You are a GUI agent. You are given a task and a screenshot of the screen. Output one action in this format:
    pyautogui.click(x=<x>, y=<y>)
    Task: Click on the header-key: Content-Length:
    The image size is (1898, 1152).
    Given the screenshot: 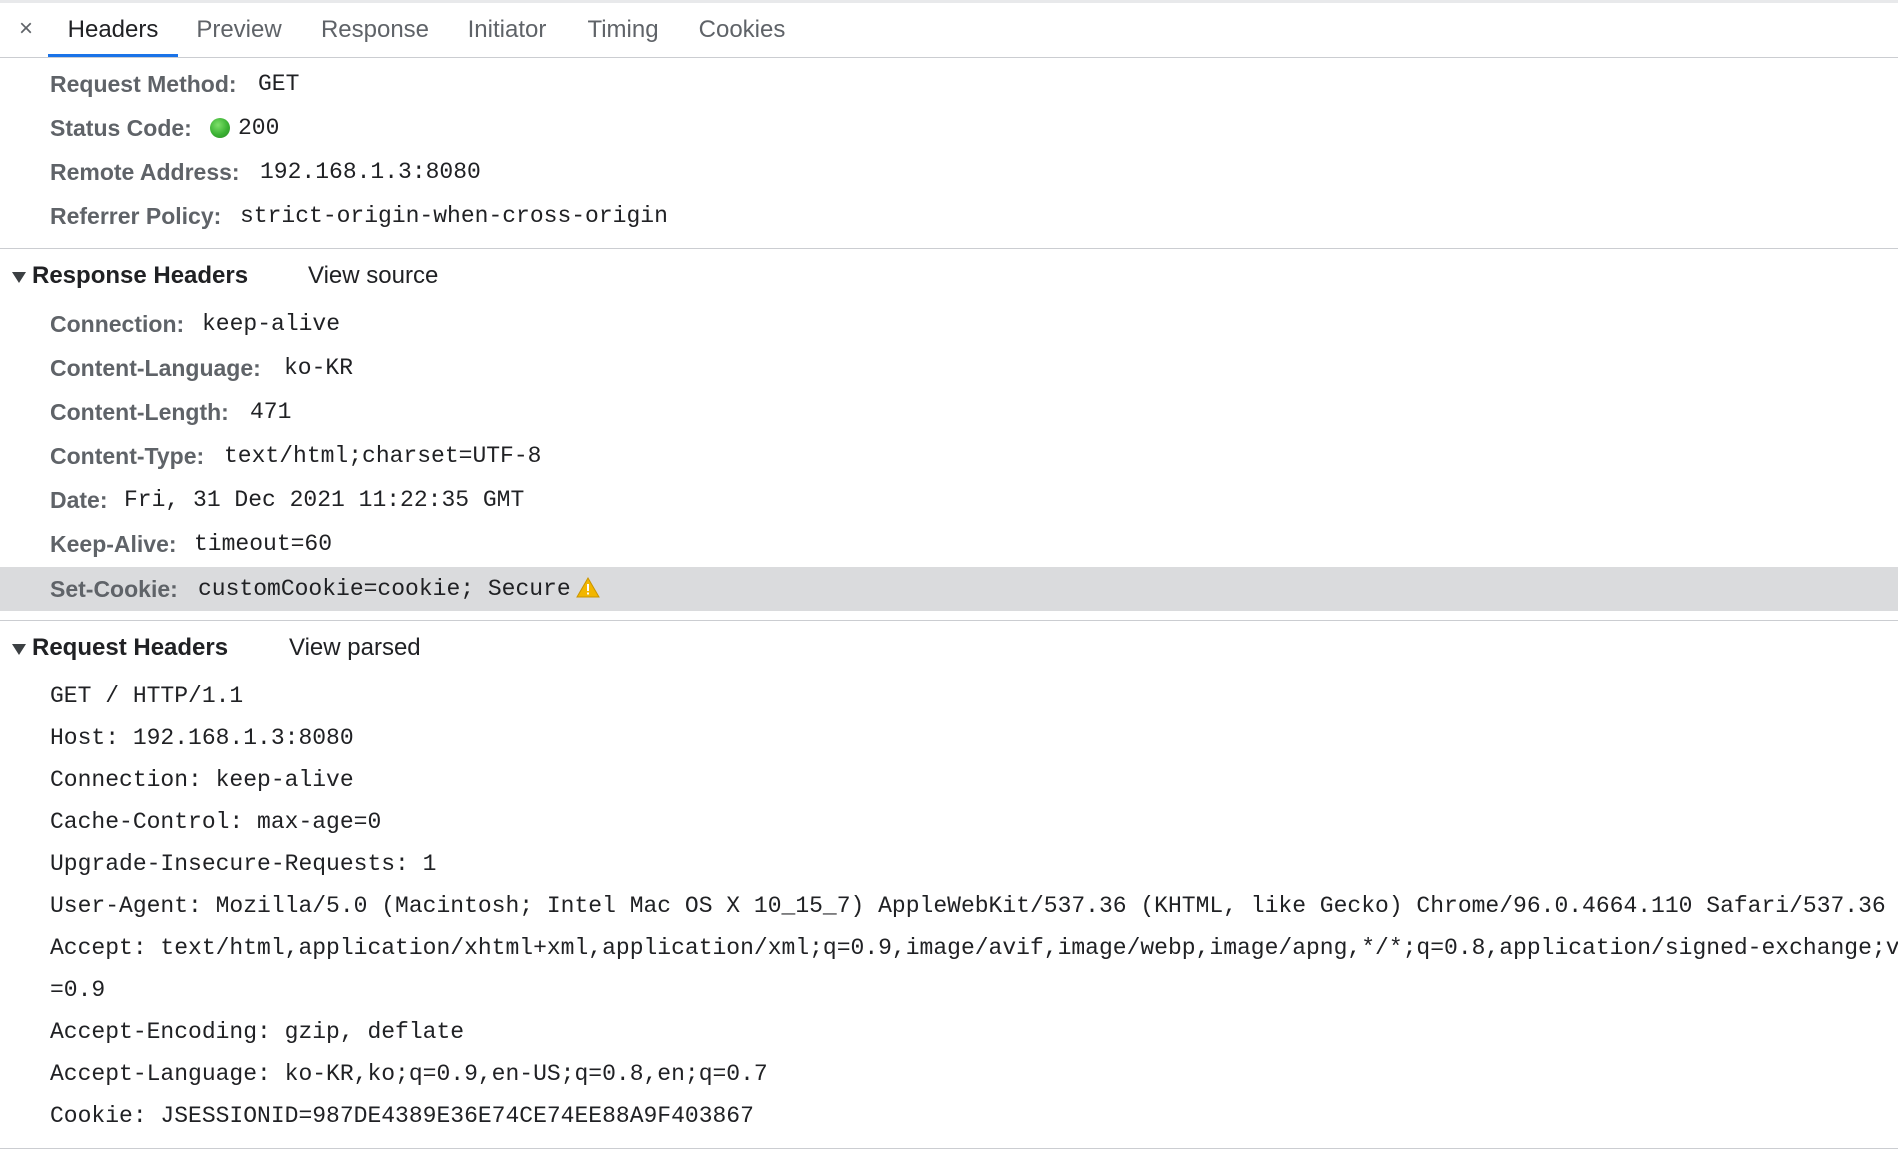 What is the action you would take?
    pyautogui.click(x=139, y=412)
    